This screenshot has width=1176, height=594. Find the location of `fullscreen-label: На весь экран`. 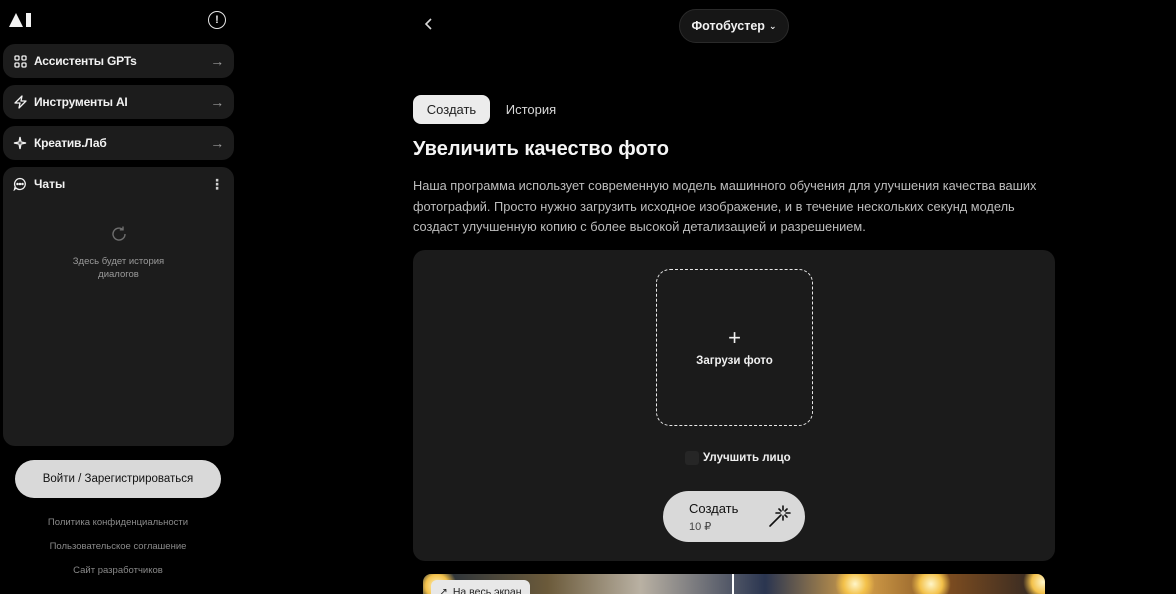

fullscreen-label: На весь экран is located at coordinates (487, 590).